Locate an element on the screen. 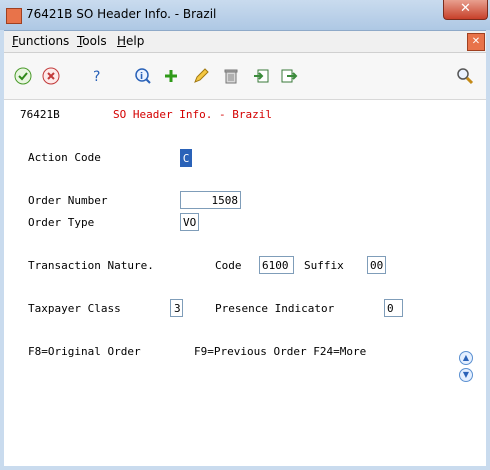  search-icon is located at coordinates (465, 76).